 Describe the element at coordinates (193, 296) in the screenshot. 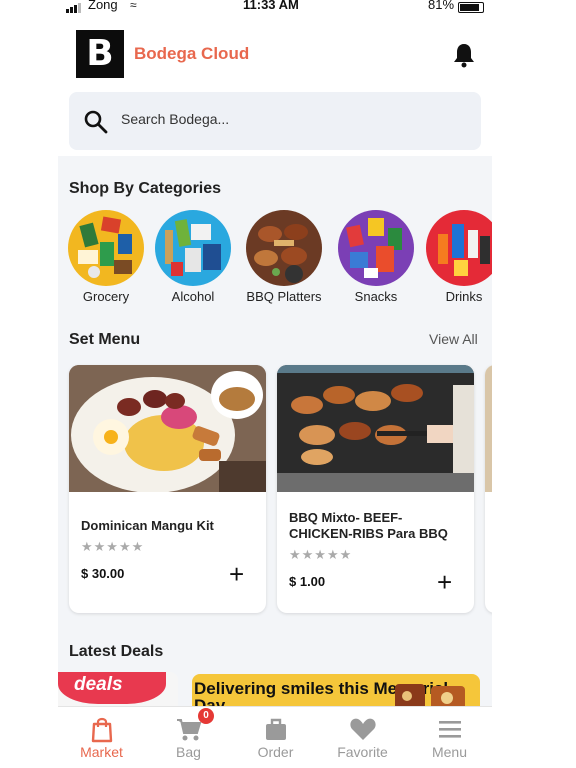

I see `category-label: Alcohol` at that location.